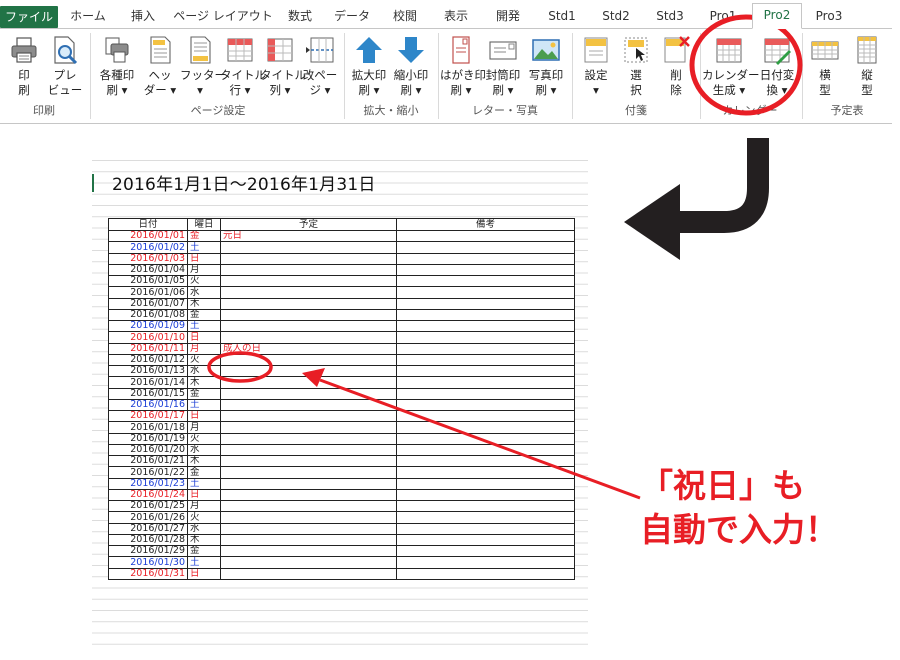 This screenshot has height=660, width=900. Describe the element at coordinates (283, 67) in the screenshot. I see `title-column-button: タイトル 列 ▾` at that location.